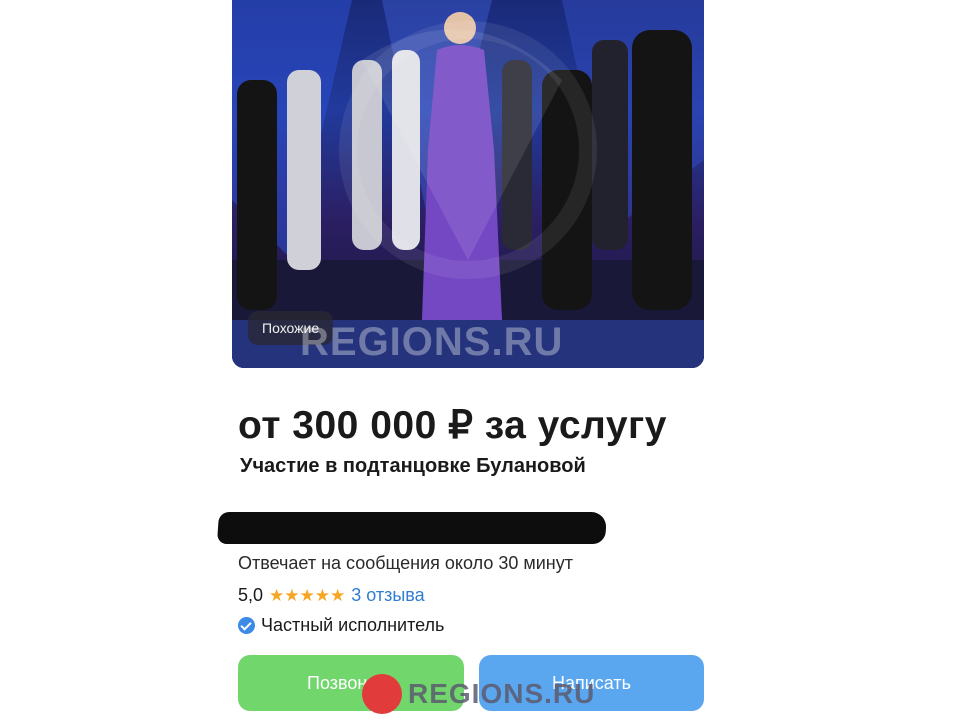 The width and height of the screenshot is (960, 720). I want to click on seller-type: Частный исполнитель, so click(353, 625).